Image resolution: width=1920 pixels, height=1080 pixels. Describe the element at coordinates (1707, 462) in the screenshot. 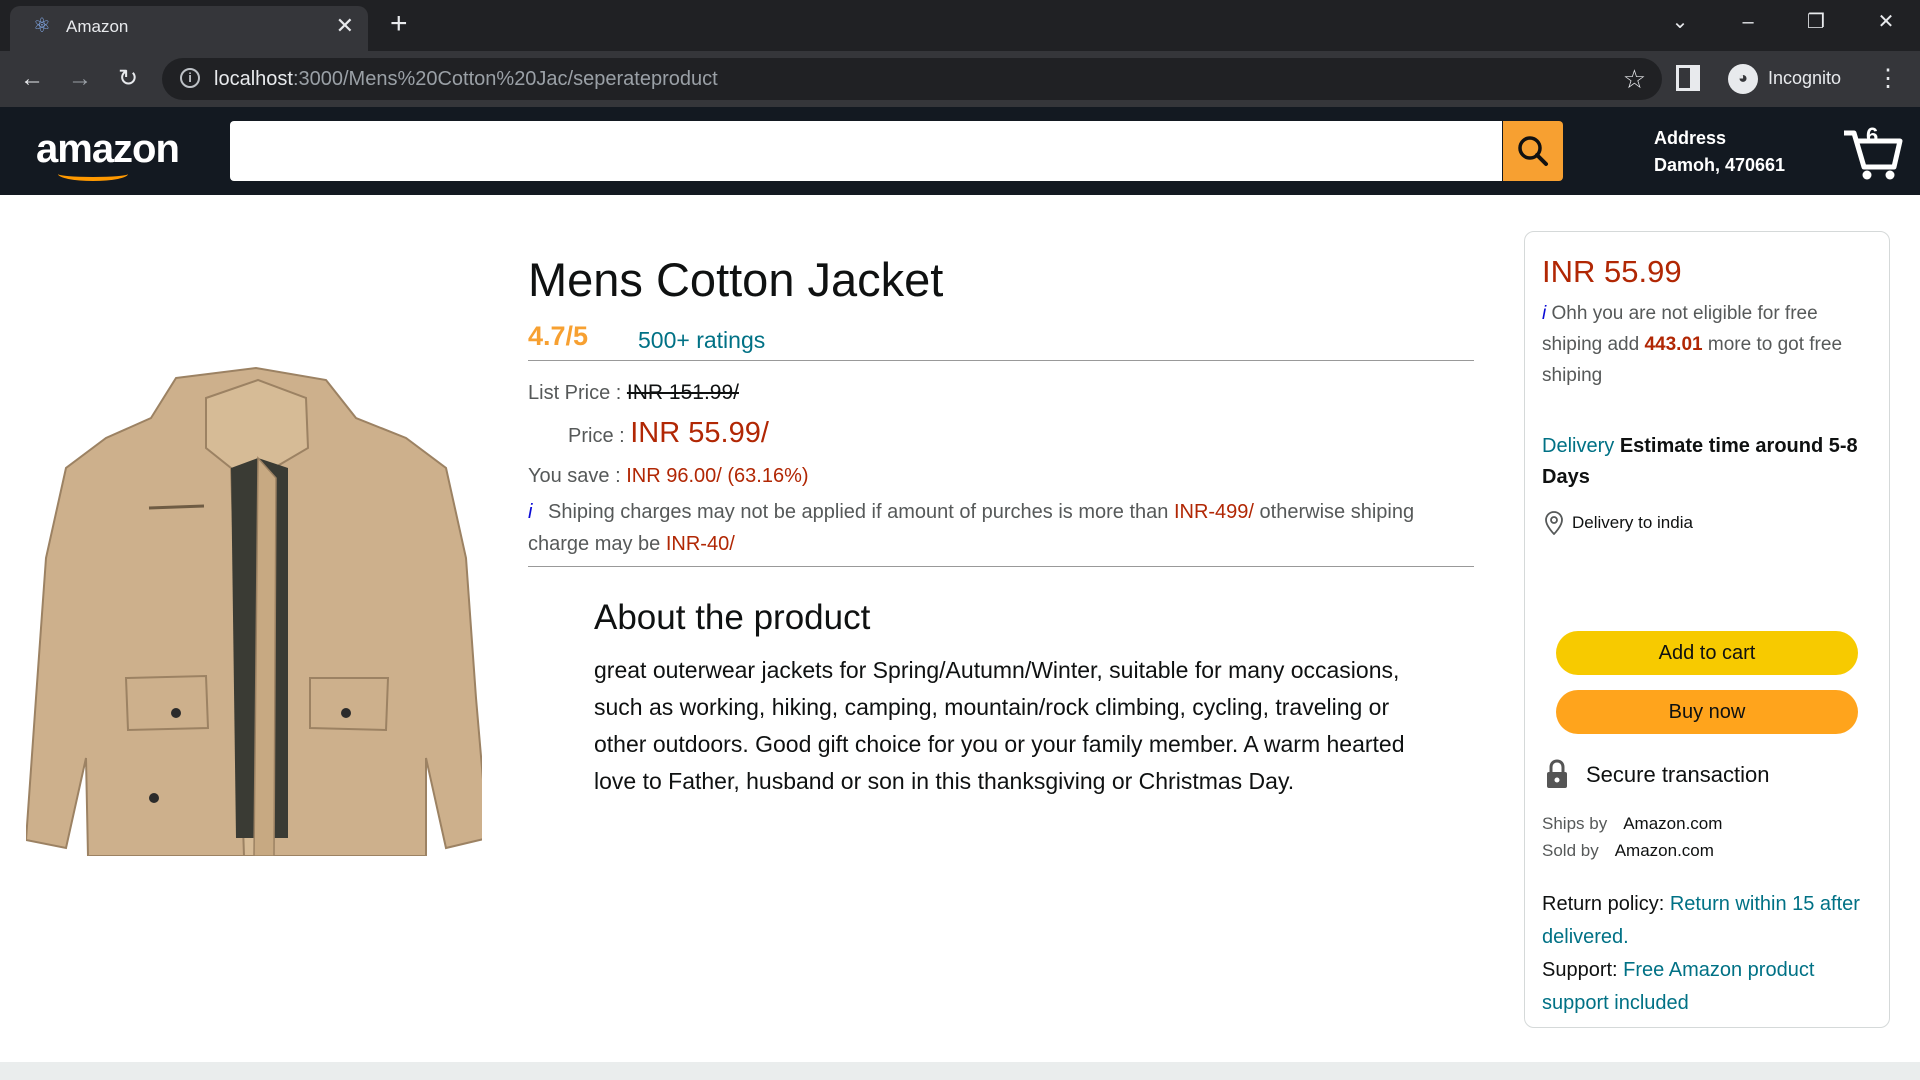

I see `delivery-estimate: Delivery Estimate time around 5-8 Days` at that location.